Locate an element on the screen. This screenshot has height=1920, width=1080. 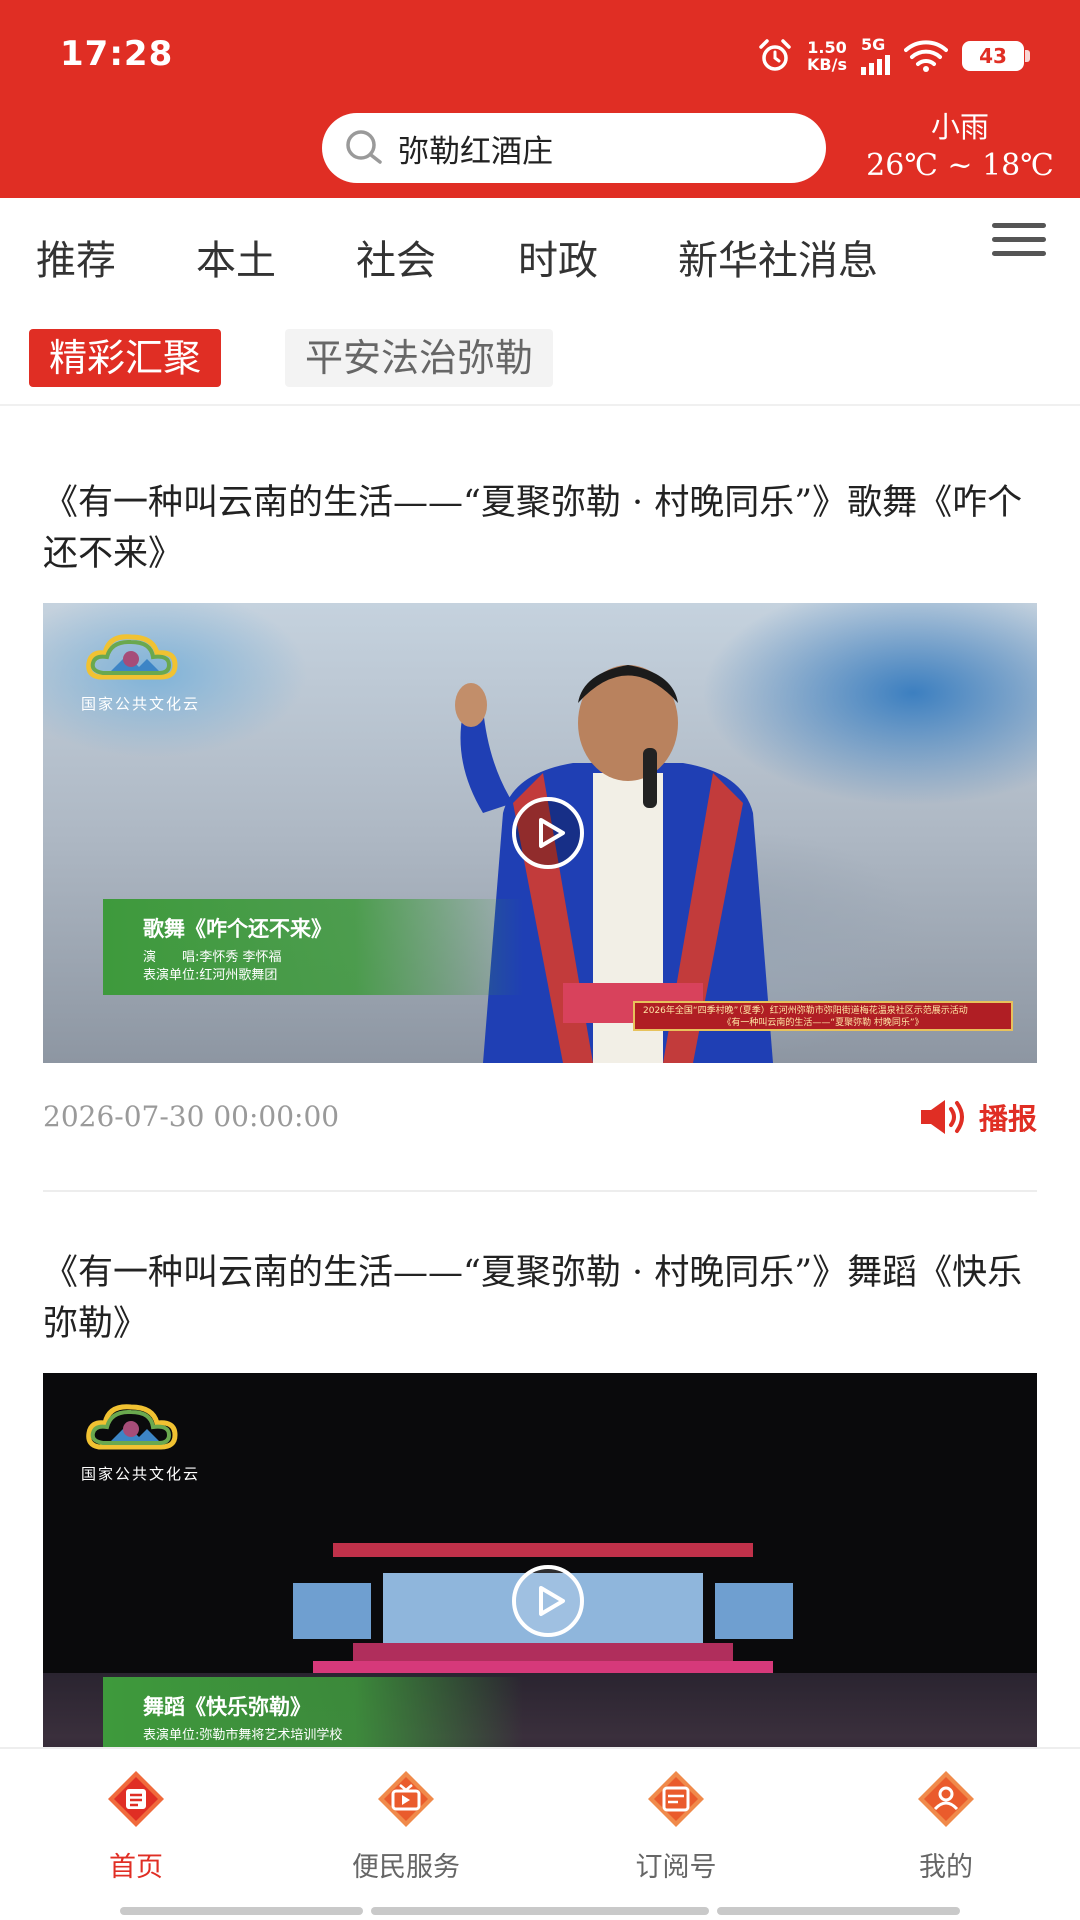
article-meta: 2026-07-30 00:00:00 播报 is located at coordinates (540, 1120).